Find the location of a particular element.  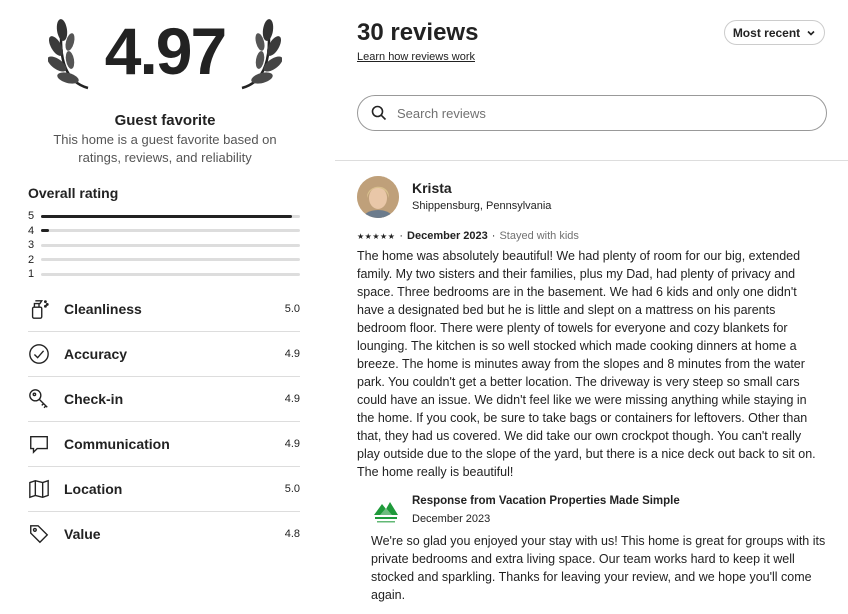

category-location: Location 5.0 is located at coordinates (164, 489).